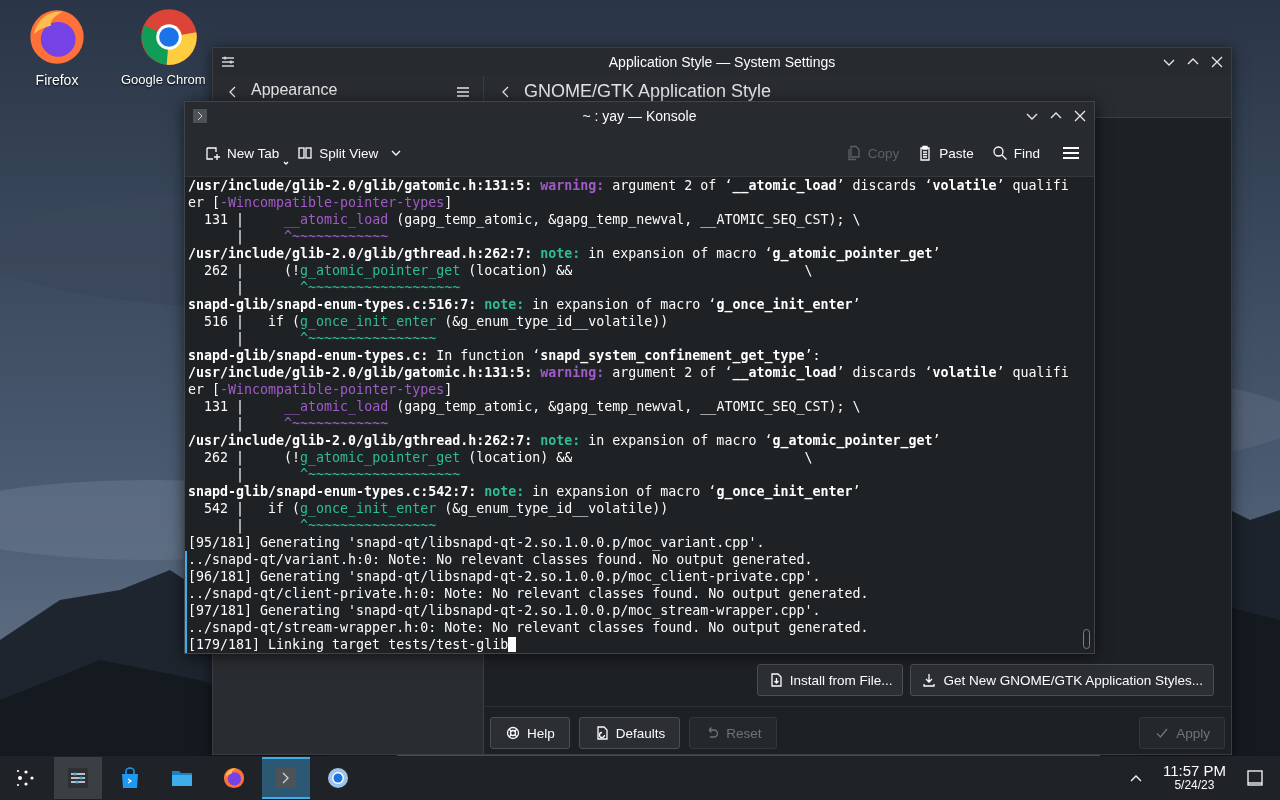 The height and width of the screenshot is (800, 1280). Describe the element at coordinates (436, 508) in the screenshot. I see `terminal-line: 542 | if (g_once_init_enter (&g_enum_type_id__volatile))` at that location.